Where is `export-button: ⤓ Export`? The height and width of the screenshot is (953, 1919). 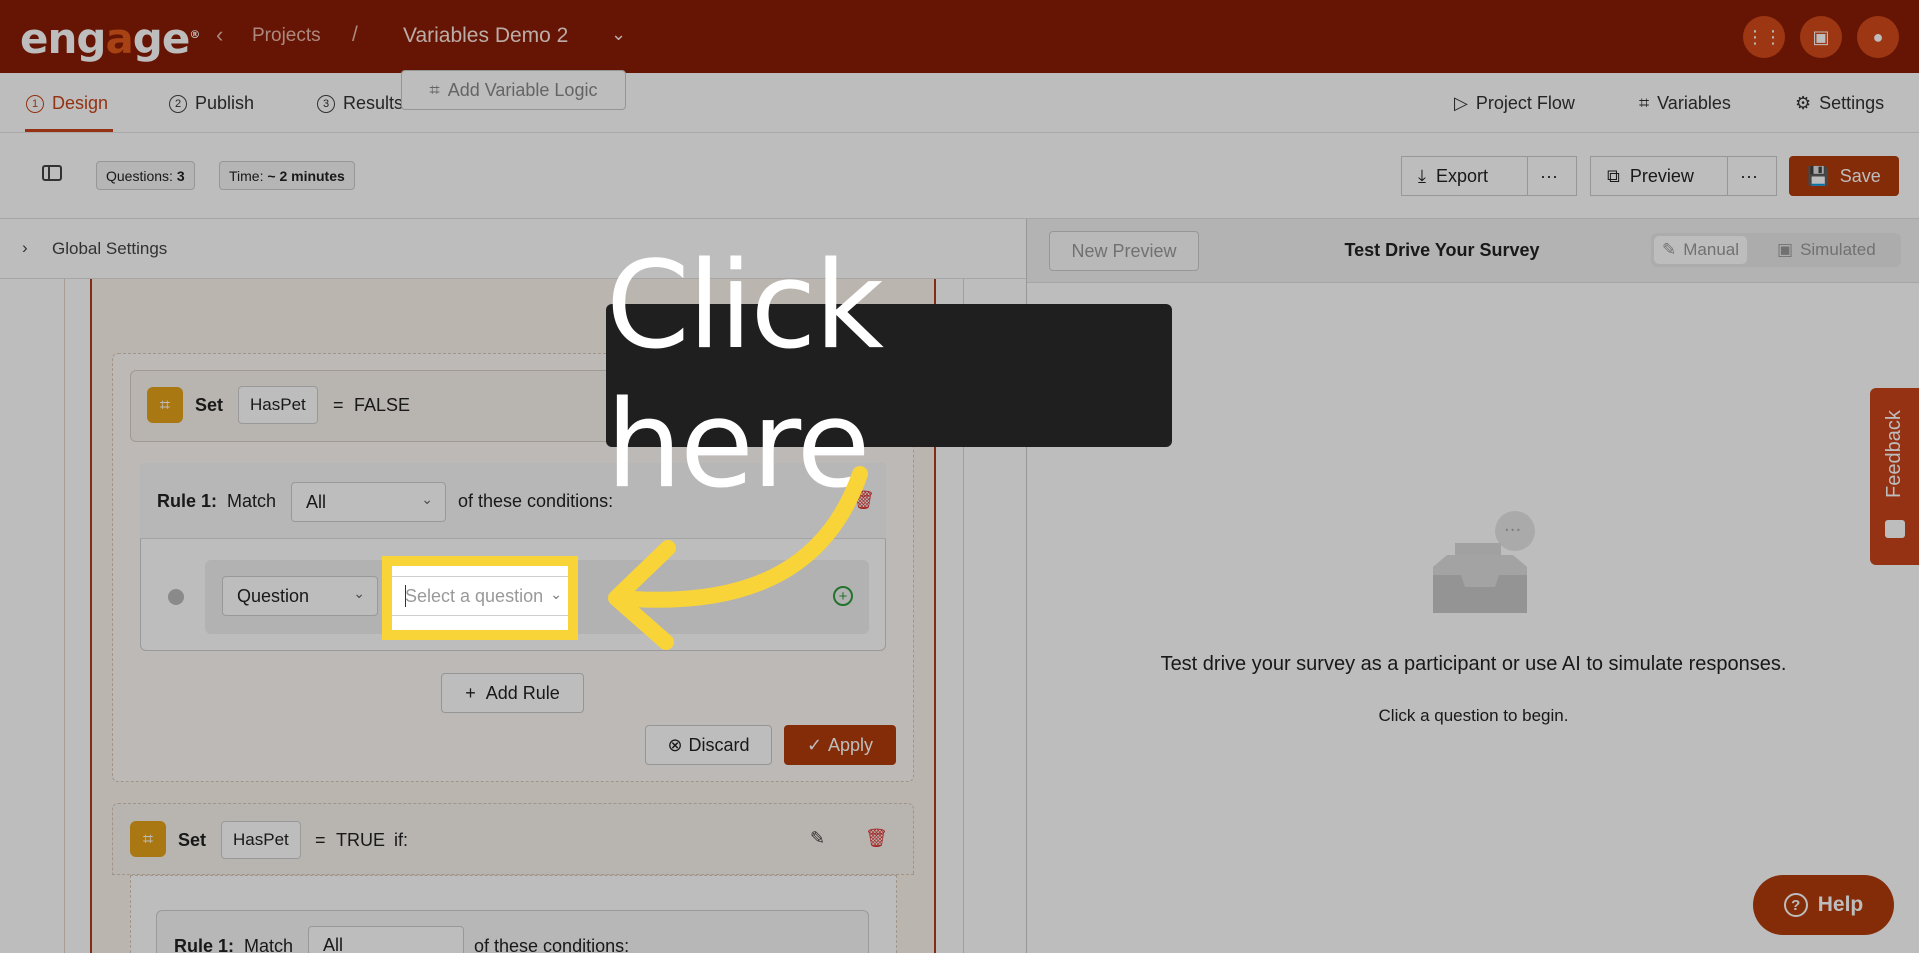 export-button: ⤓ Export is located at coordinates (1464, 176).